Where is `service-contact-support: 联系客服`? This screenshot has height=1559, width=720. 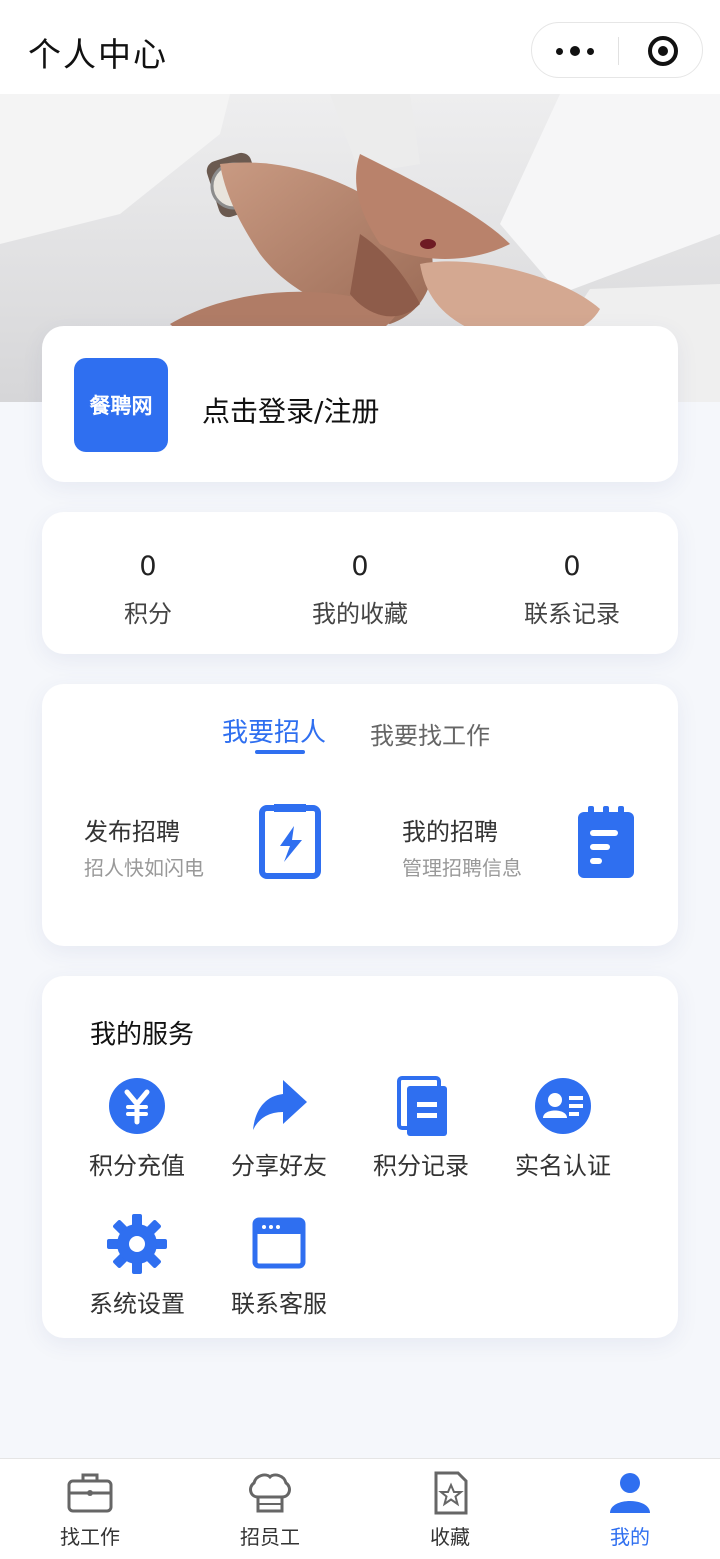 service-contact-support: 联系客服 is located at coordinates (279, 1266).